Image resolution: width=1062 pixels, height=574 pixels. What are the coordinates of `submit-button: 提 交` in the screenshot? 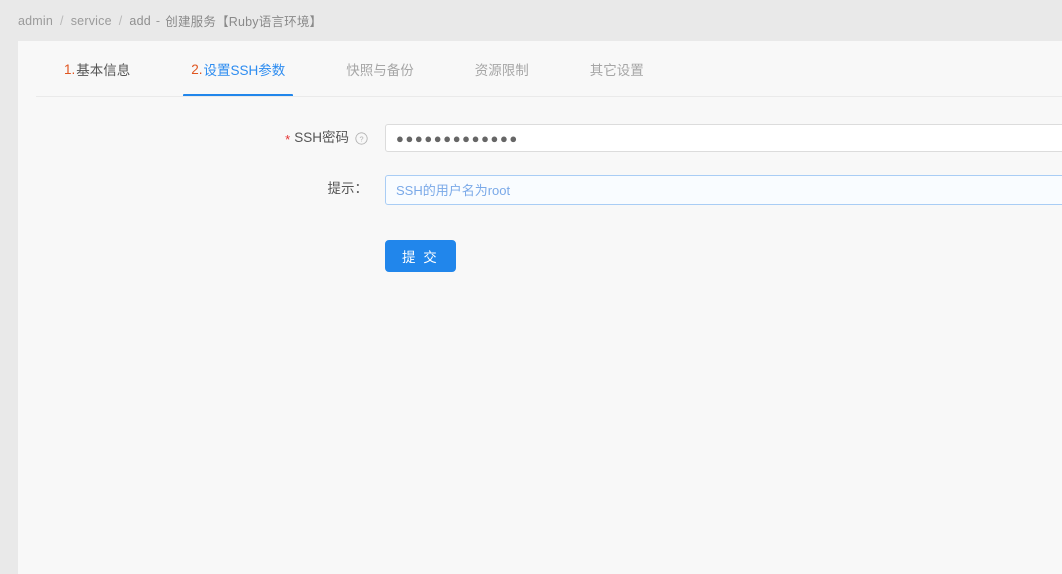 It's located at (420, 256).